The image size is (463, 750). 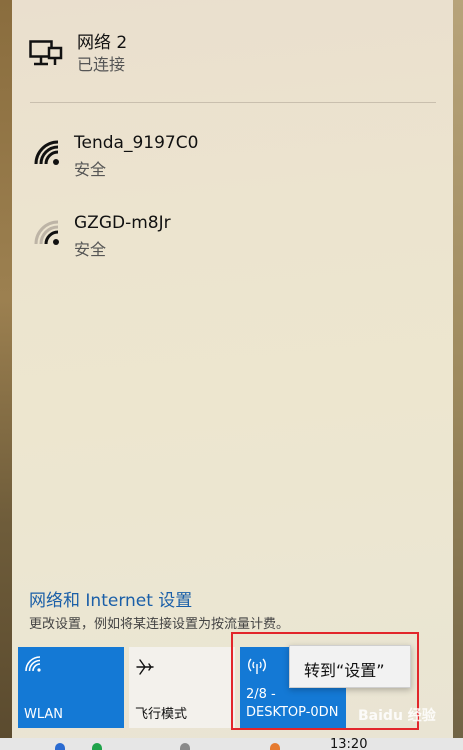 I want to click on airplane-mode-tile: 飞行模式, so click(x=182, y=687).